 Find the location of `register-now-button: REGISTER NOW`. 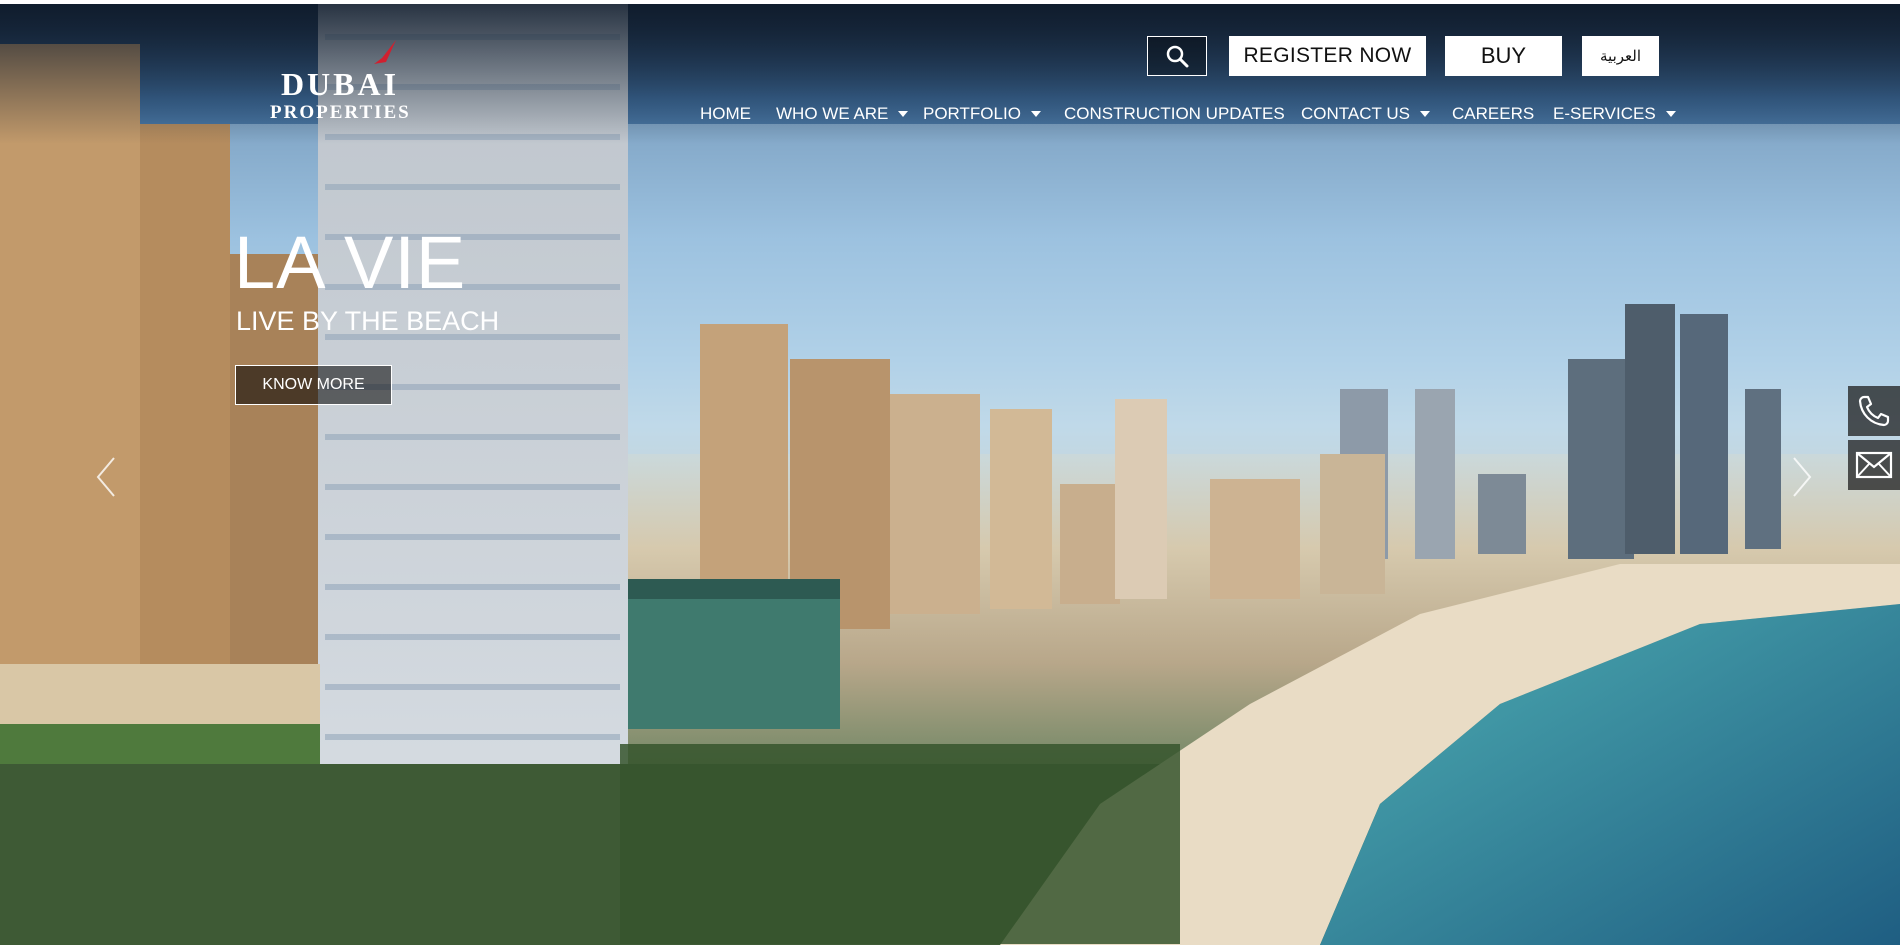

register-now-button: REGISTER NOW is located at coordinates (1327, 56).